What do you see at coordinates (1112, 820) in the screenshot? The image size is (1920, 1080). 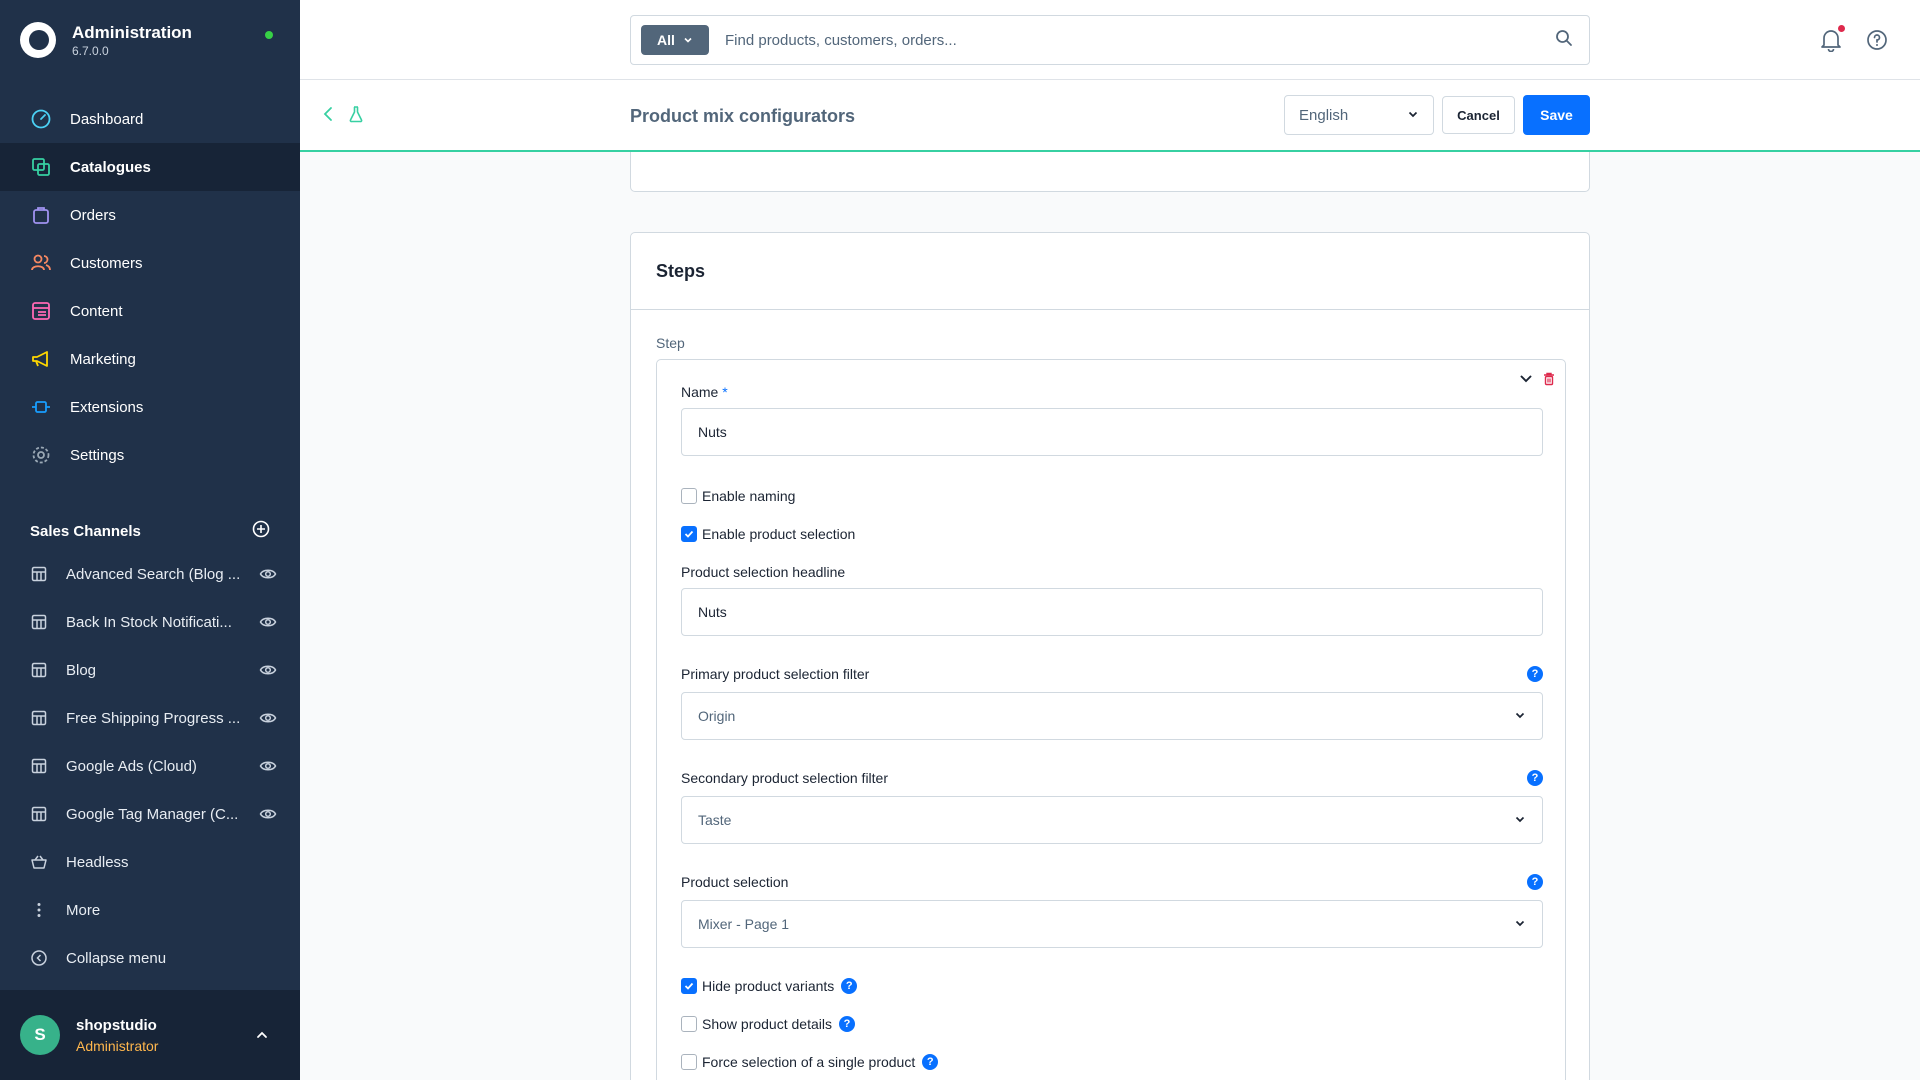 I see `secondary-filter-select: Taste` at bounding box center [1112, 820].